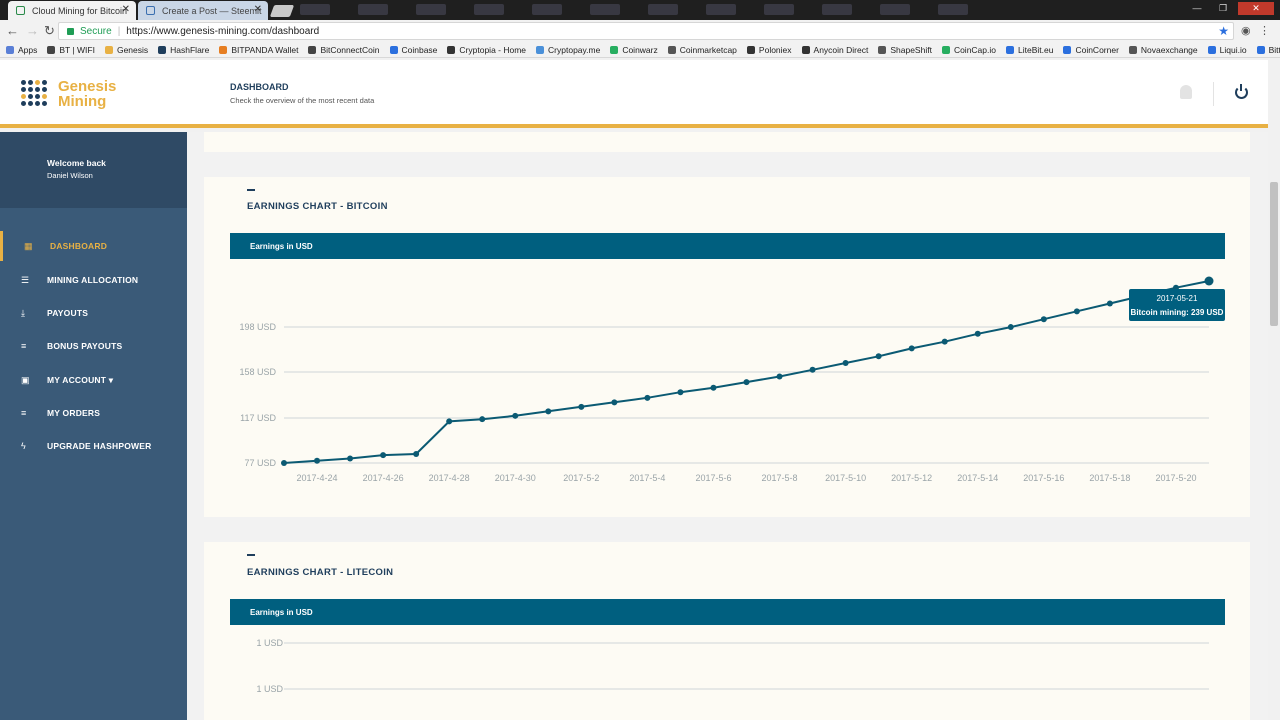  What do you see at coordinates (1091, 50) in the screenshot?
I see `bookmark-item: CoinCorner` at bounding box center [1091, 50].